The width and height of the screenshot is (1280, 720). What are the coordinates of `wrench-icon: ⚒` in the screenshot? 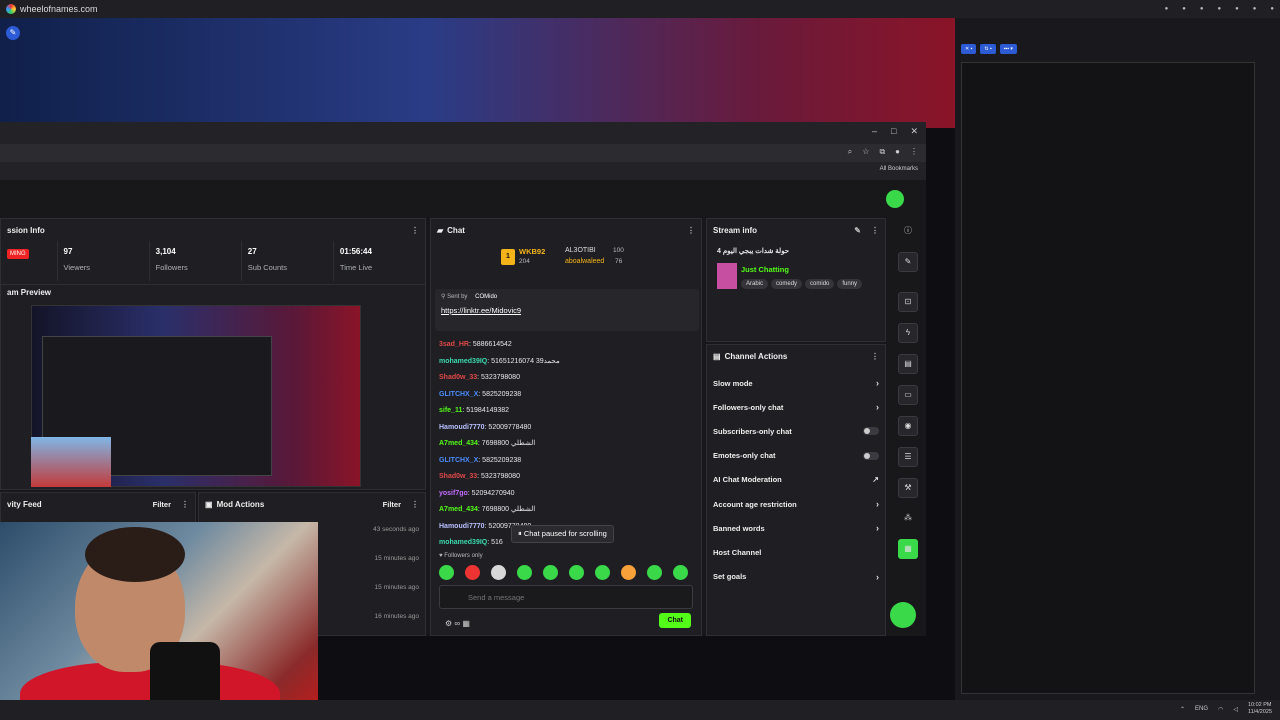 It's located at (908, 488).